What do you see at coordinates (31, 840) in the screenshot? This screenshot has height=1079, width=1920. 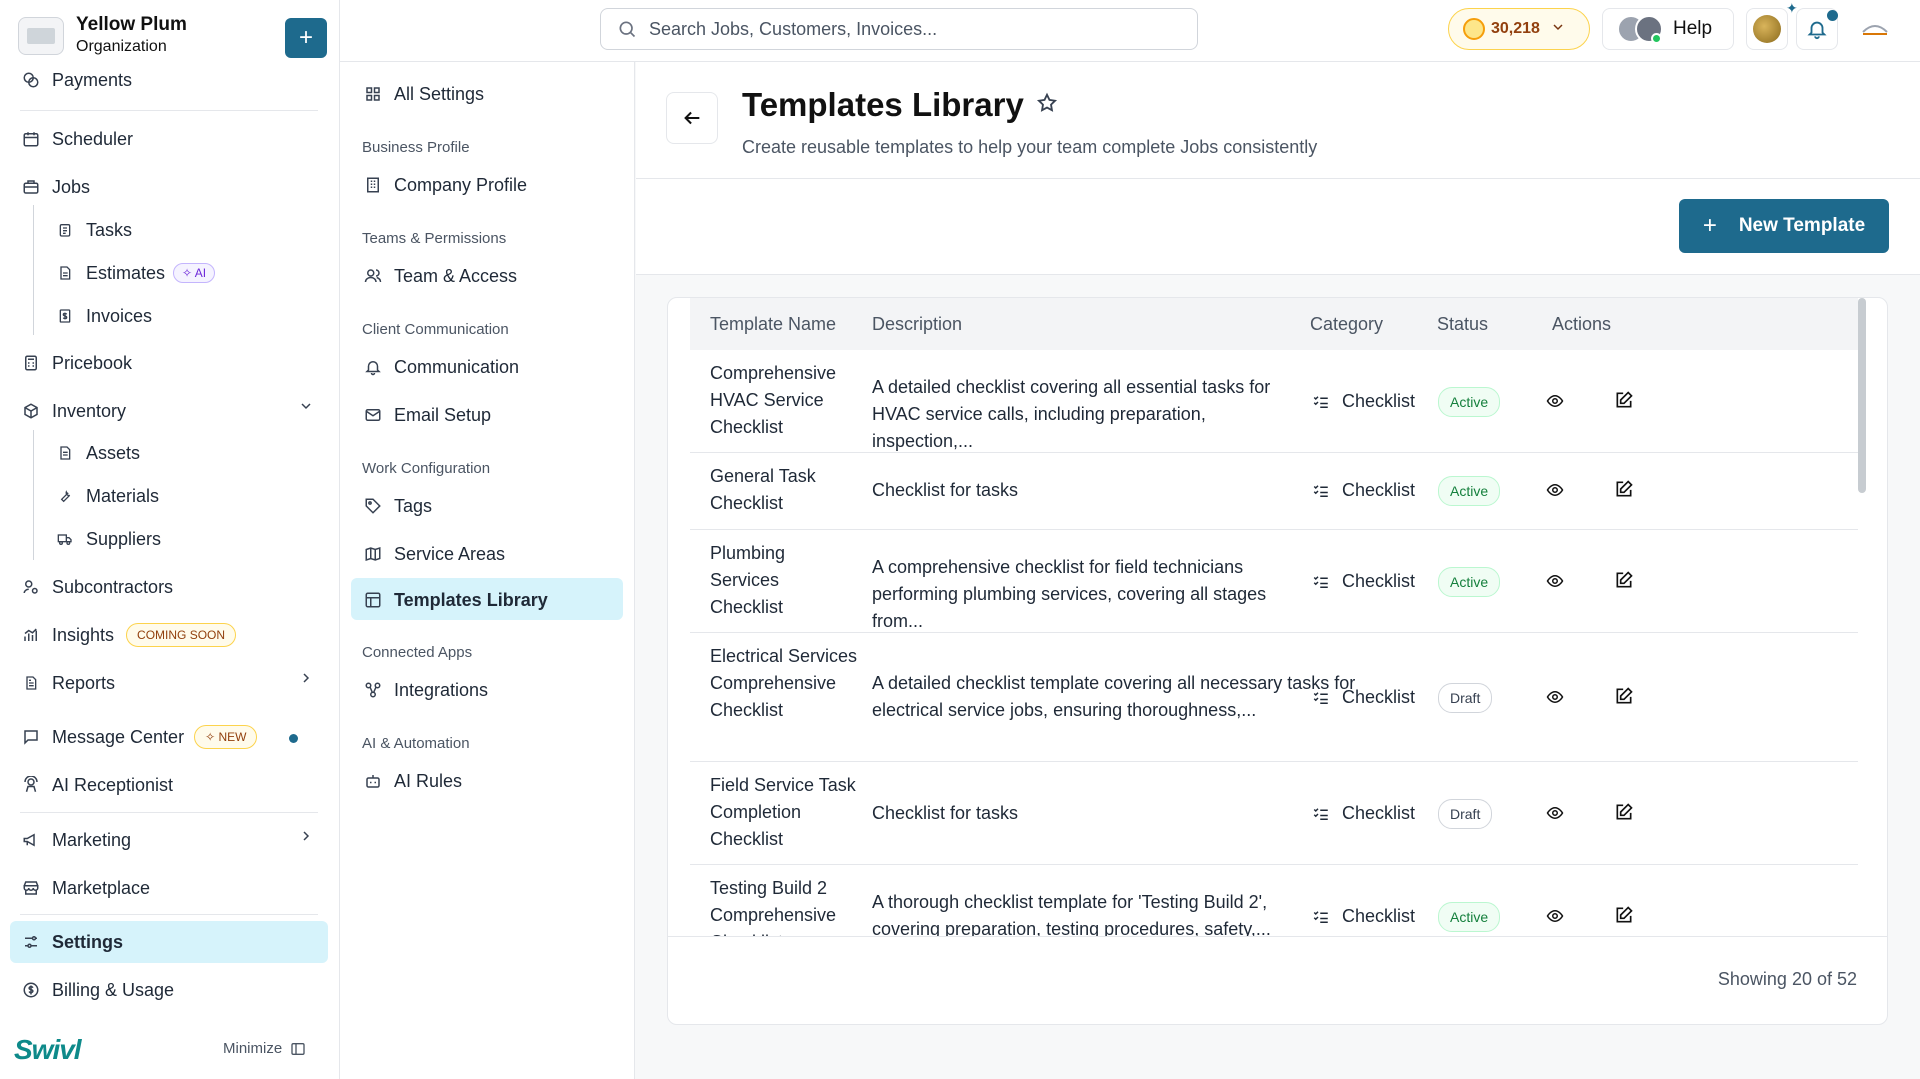 I see `megaphone-icon` at bounding box center [31, 840].